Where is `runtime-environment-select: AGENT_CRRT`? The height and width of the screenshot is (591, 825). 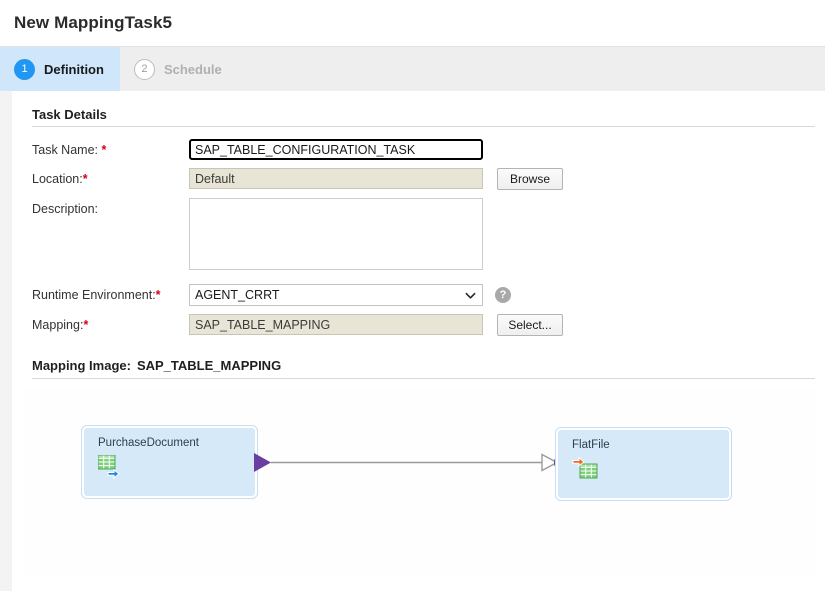
runtime-environment-select: AGENT_CRRT is located at coordinates (336, 295).